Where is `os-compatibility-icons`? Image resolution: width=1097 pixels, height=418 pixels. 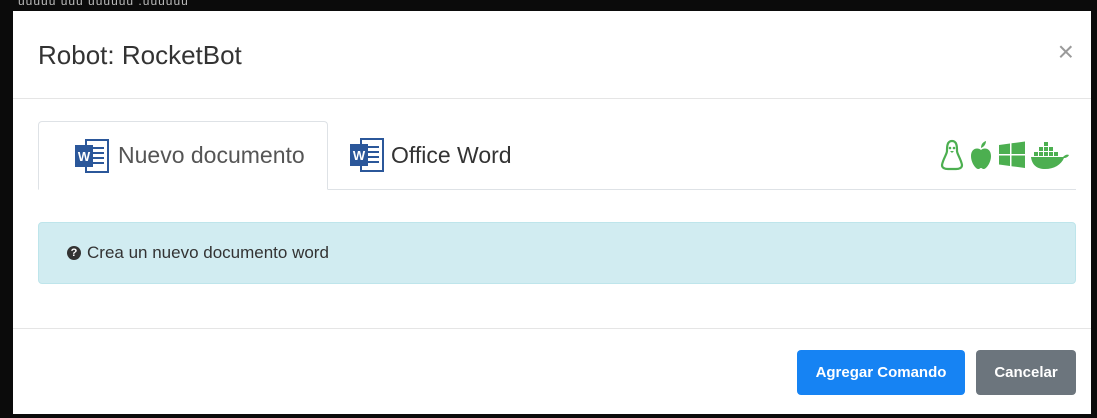
os-compatibility-icons is located at coordinates (1004, 155).